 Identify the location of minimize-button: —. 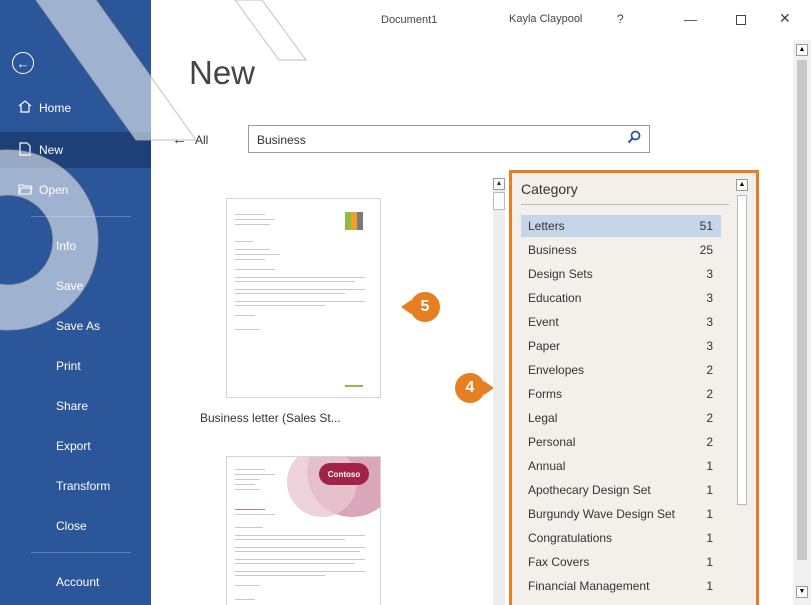
(690, 19).